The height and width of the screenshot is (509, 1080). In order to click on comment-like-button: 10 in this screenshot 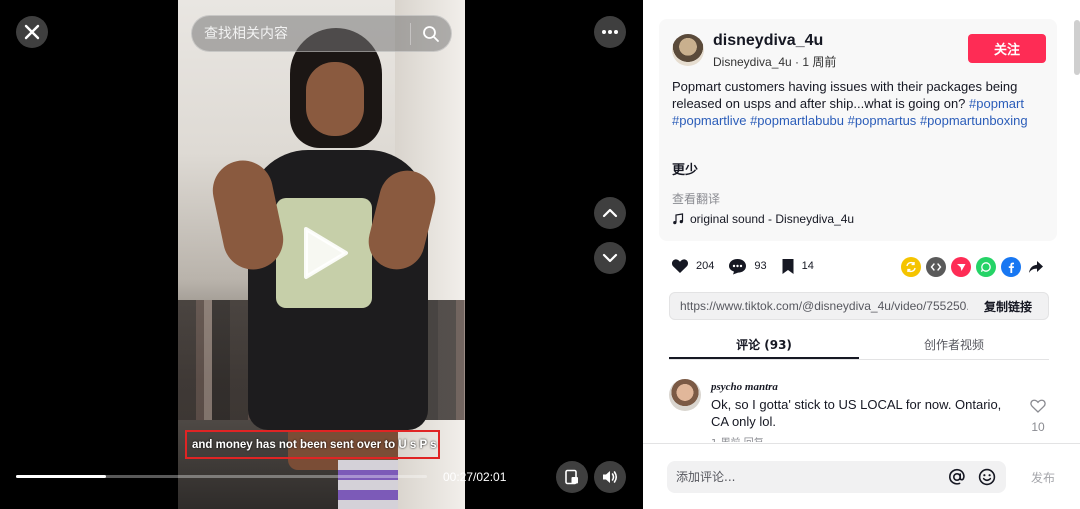, I will do `click(1038, 416)`.